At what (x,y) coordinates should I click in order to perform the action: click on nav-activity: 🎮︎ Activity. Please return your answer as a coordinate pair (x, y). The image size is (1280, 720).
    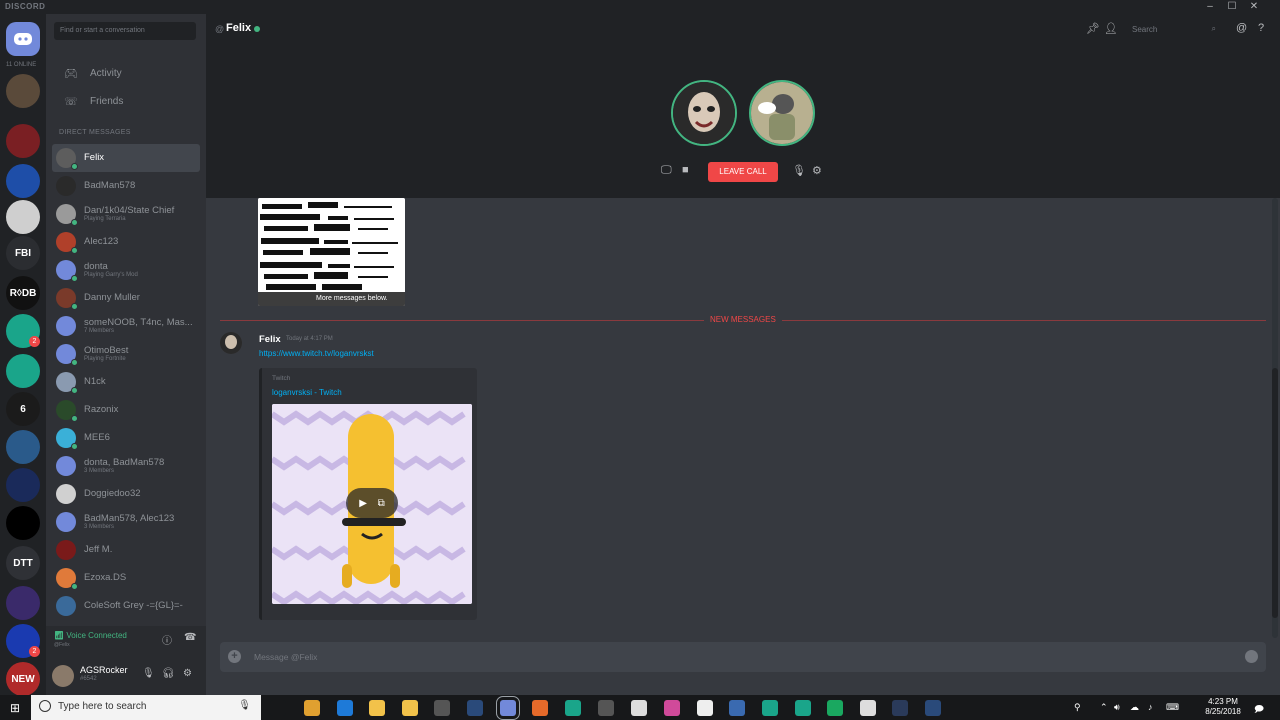
    Looking at the image, I should click on (126, 73).